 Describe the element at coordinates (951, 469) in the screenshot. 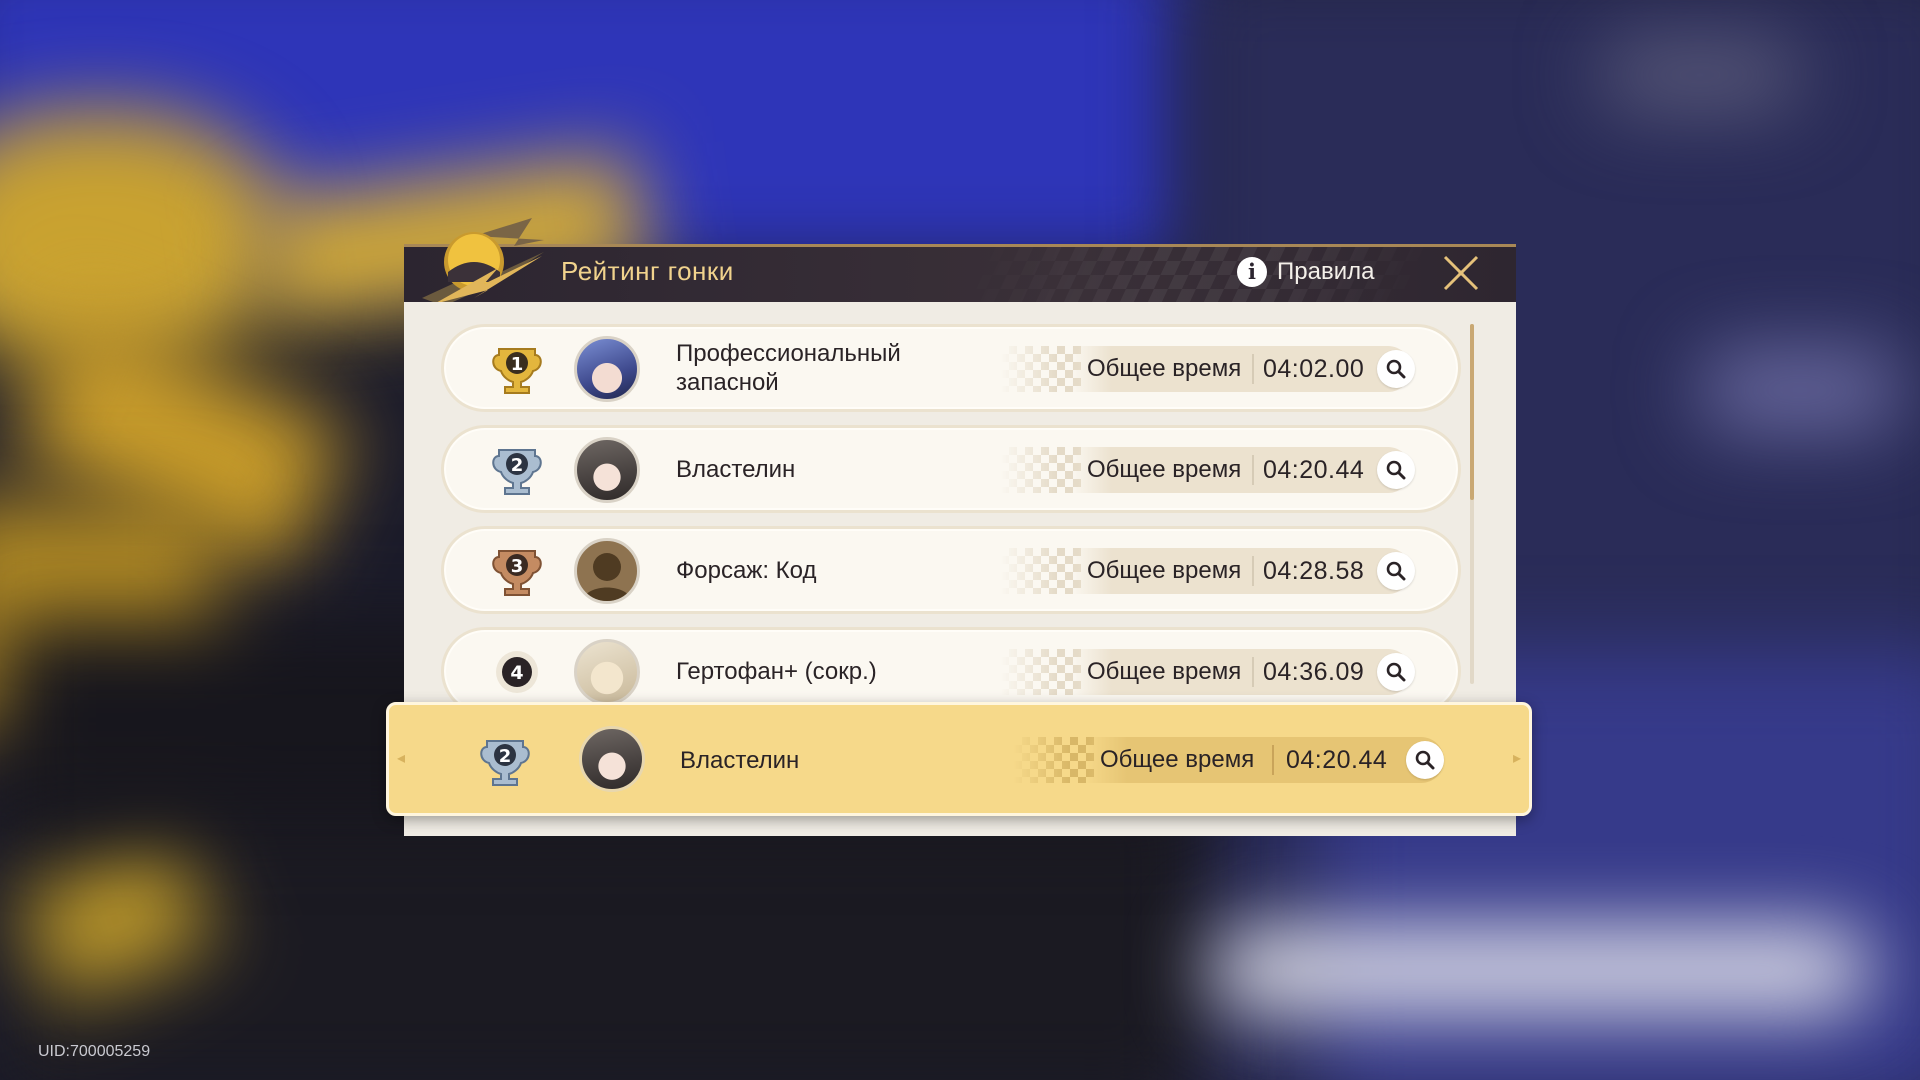

I see `leaderboard-row: 2 Властелин Общее время 04:20.44` at that location.